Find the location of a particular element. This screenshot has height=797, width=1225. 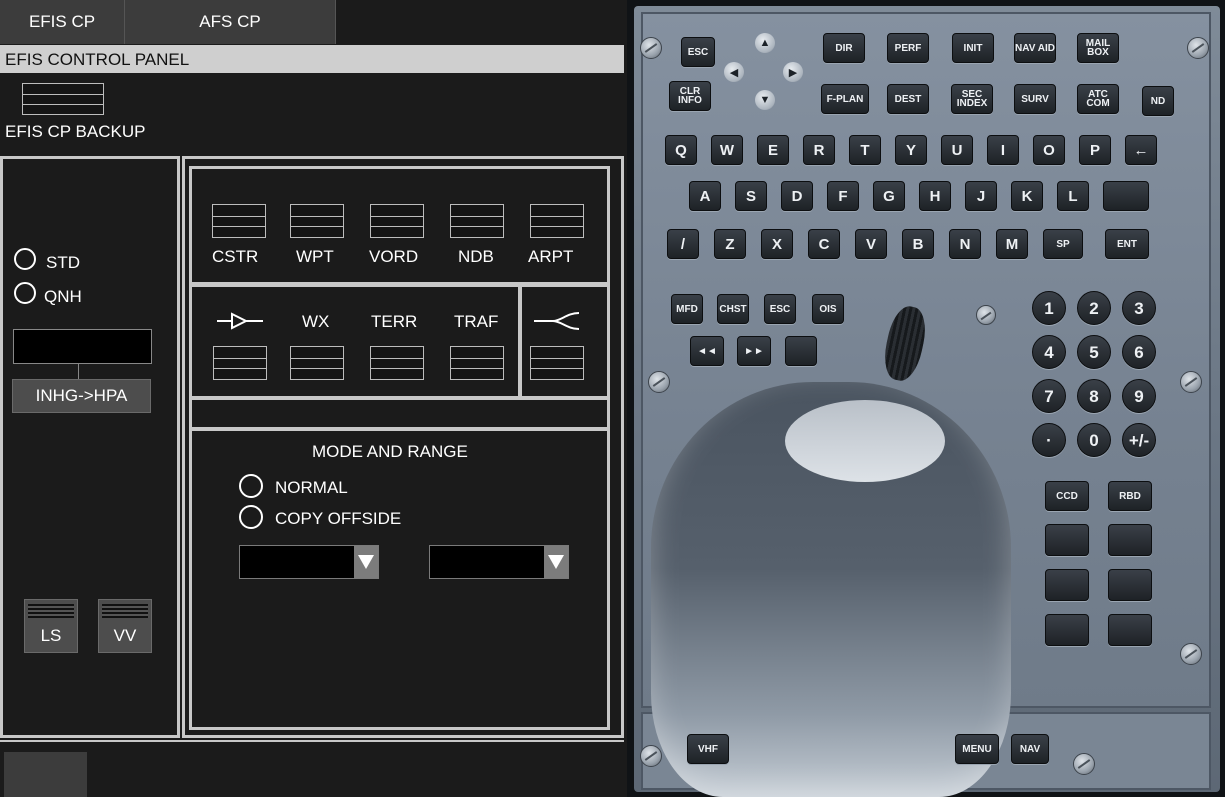

key-n: N is located at coordinates (965, 244).